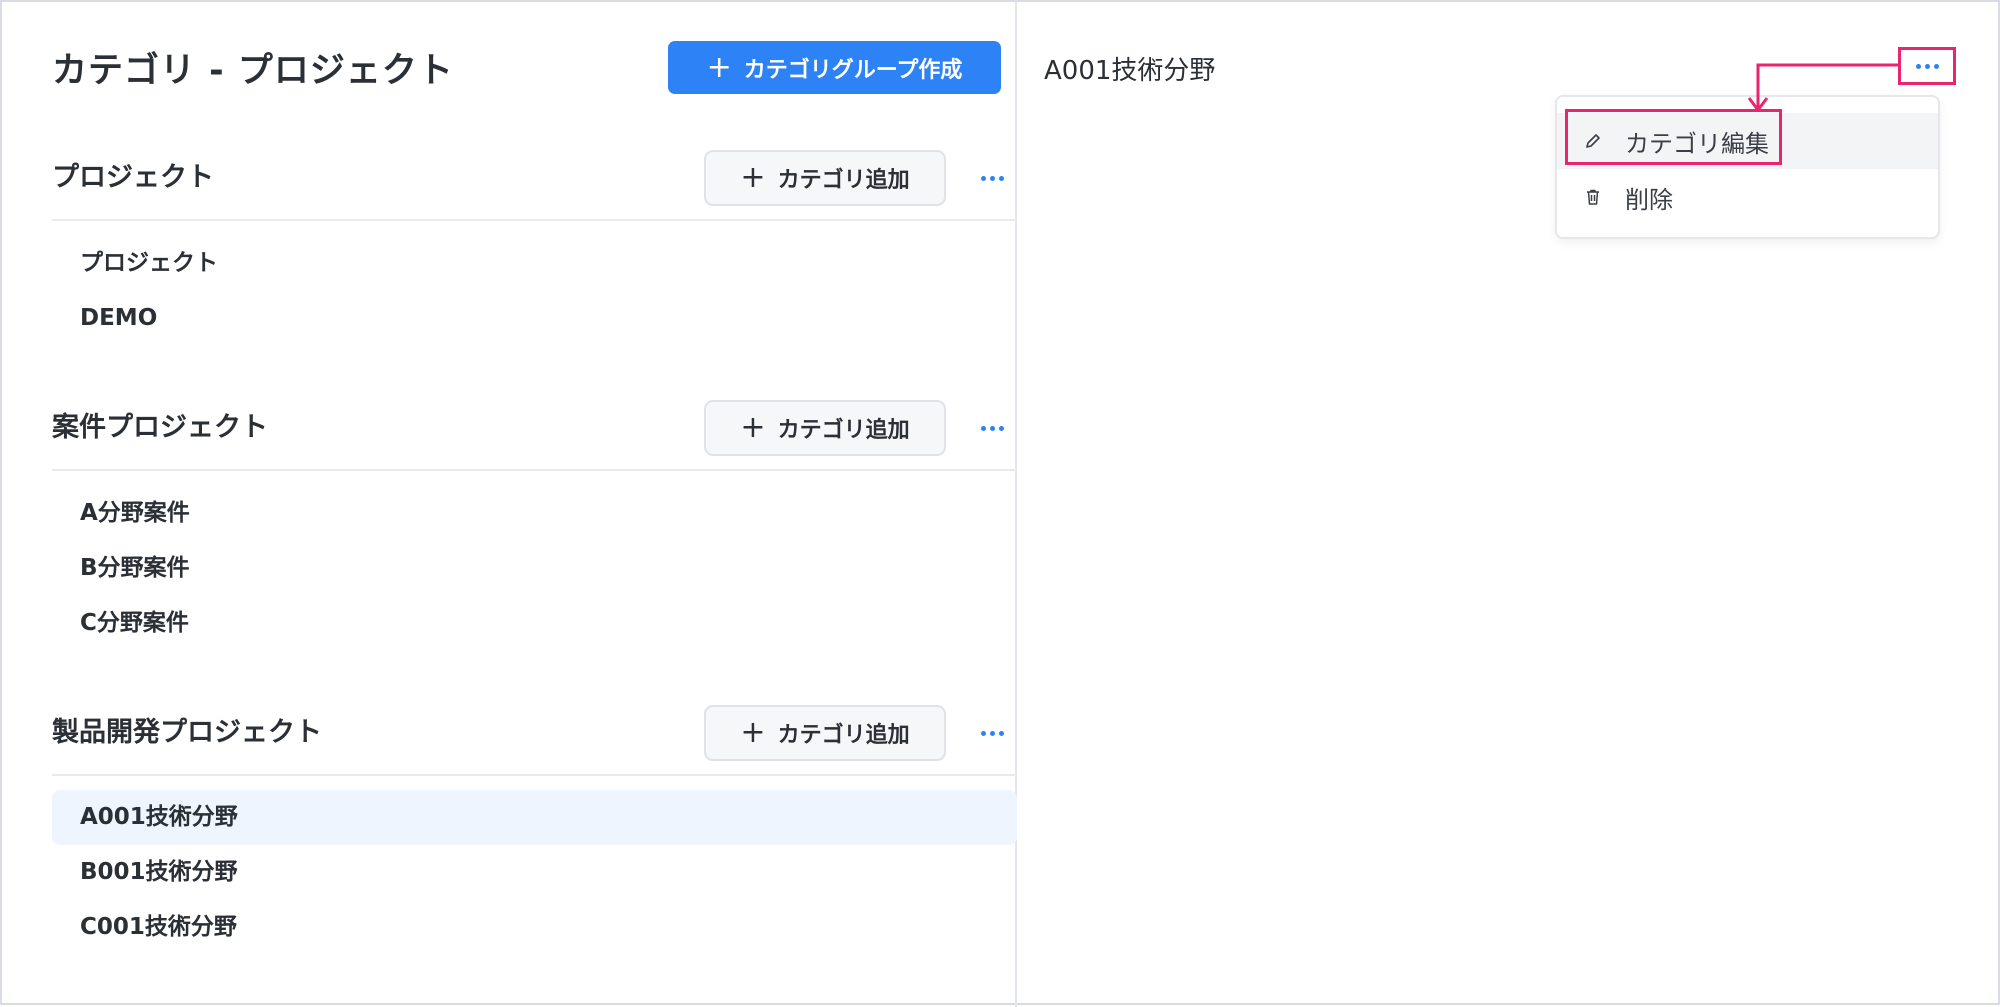 The height and width of the screenshot is (1007, 2000). What do you see at coordinates (1593, 197) in the screenshot?
I see `trash-icon` at bounding box center [1593, 197].